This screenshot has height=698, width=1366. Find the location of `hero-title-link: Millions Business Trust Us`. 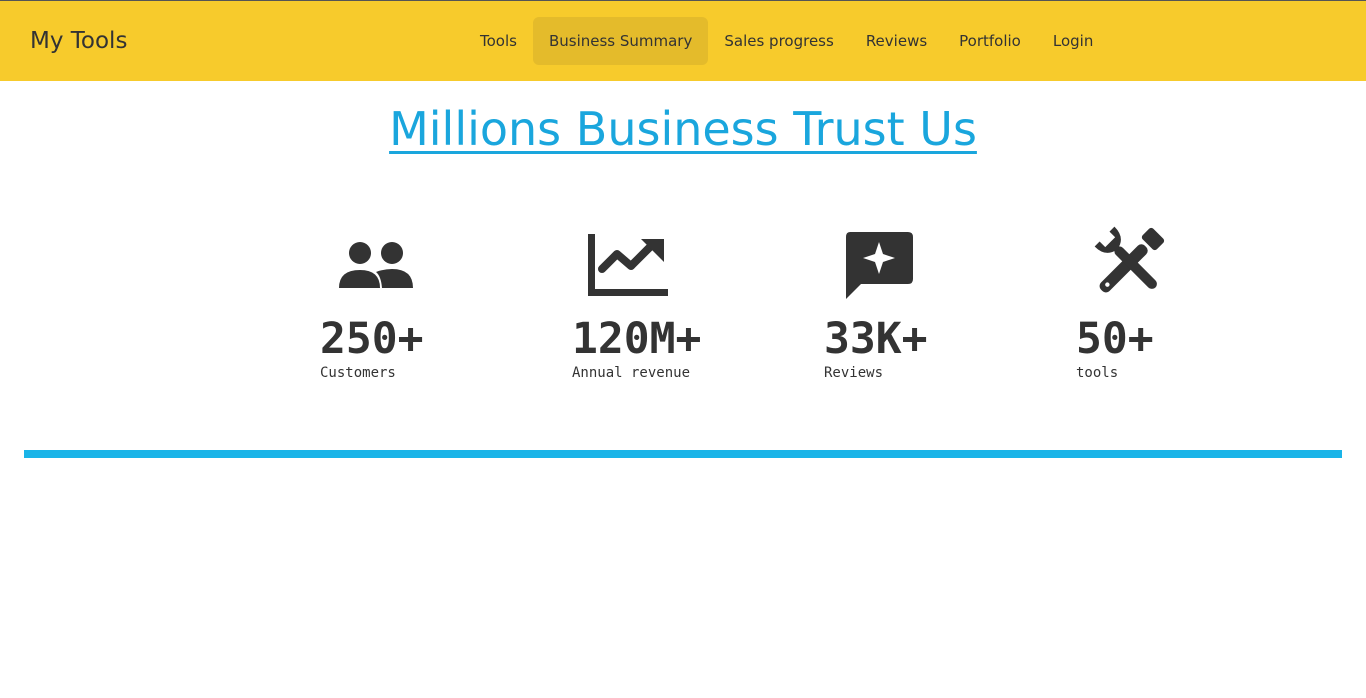

hero-title-link: Millions Business Trust Us is located at coordinates (683, 129).